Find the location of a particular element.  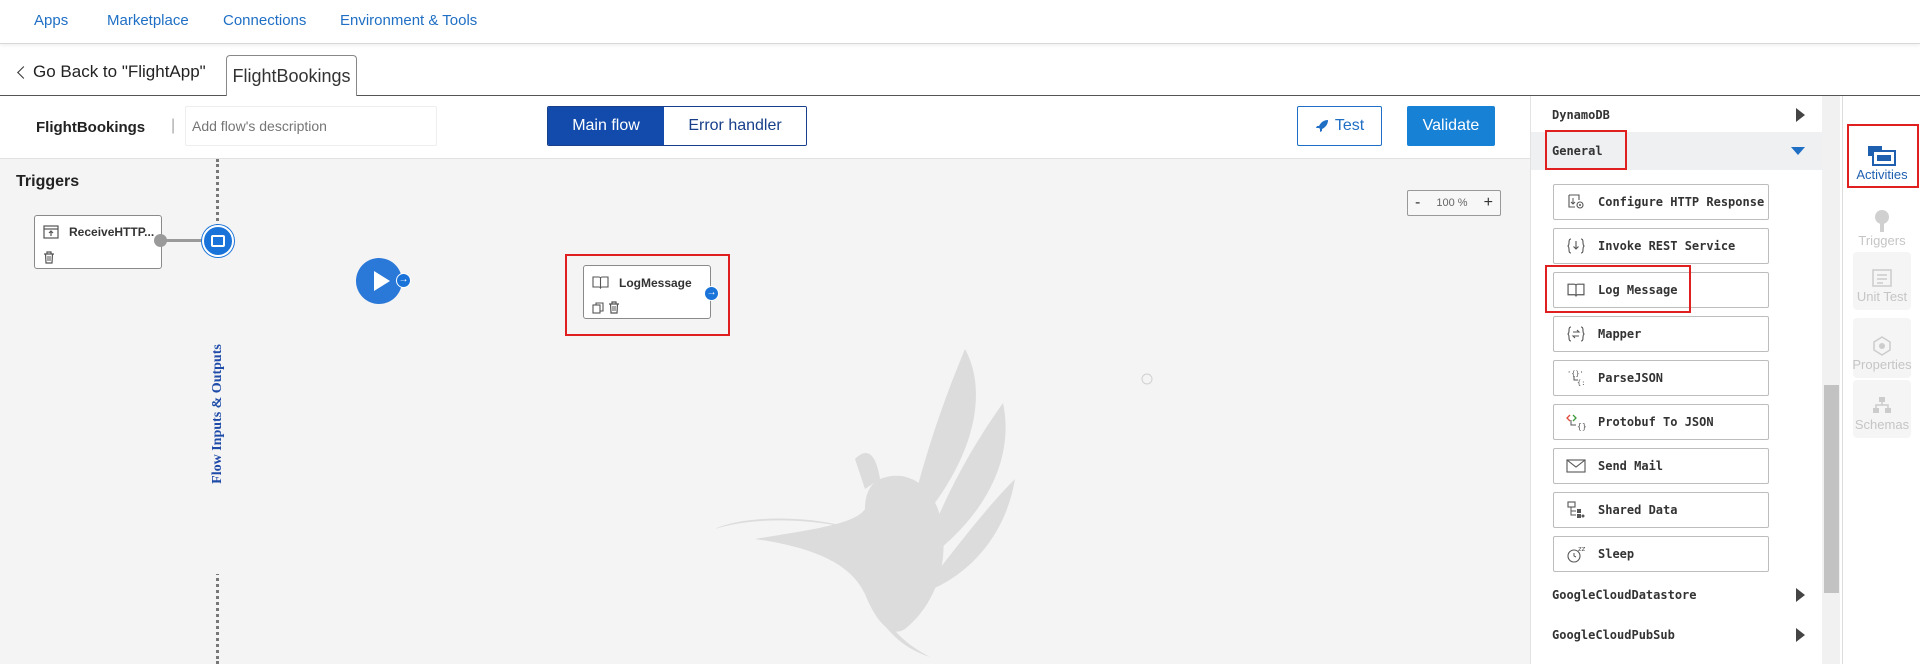

trigger-icon is located at coordinates (1882, 221).